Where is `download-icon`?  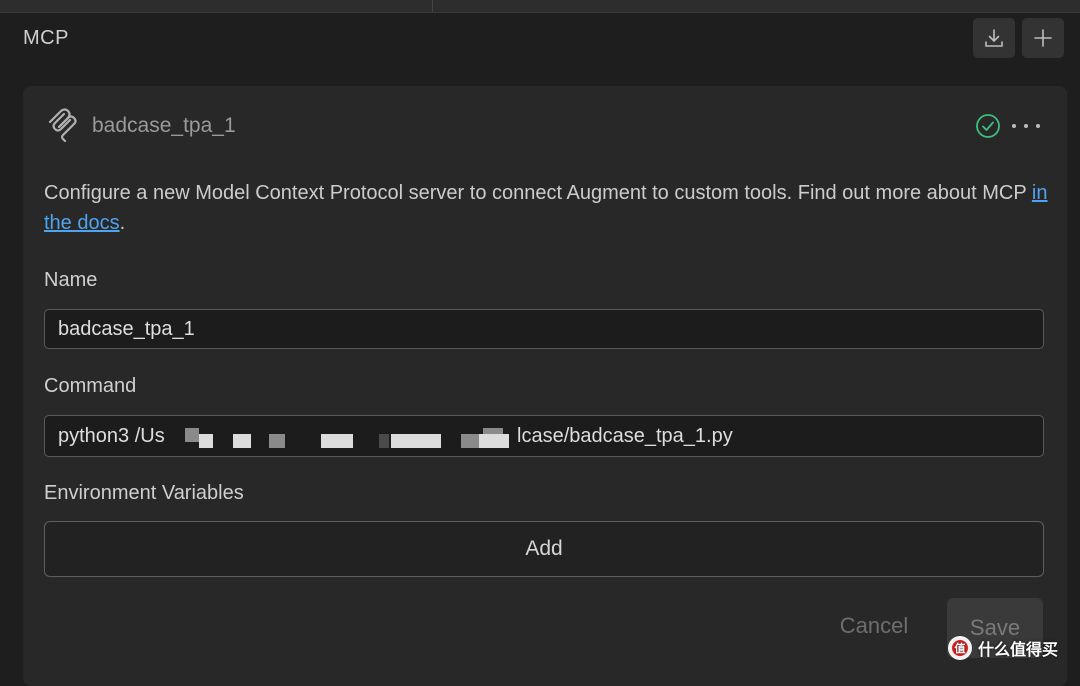 download-icon is located at coordinates (994, 38).